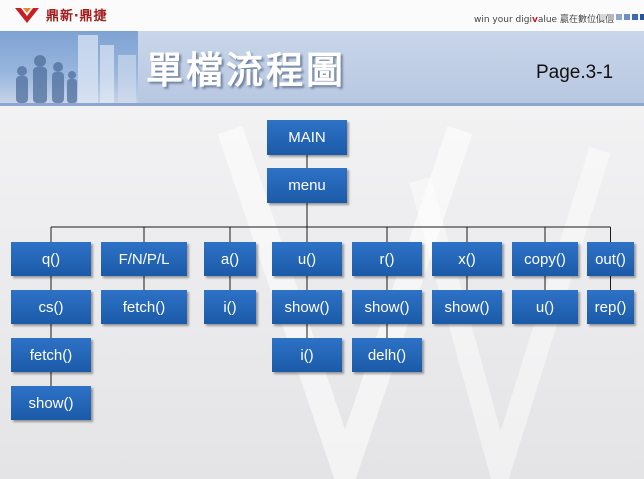 Image resolution: width=644 pixels, height=479 pixels. I want to click on node-main: MAIN, so click(307, 137).